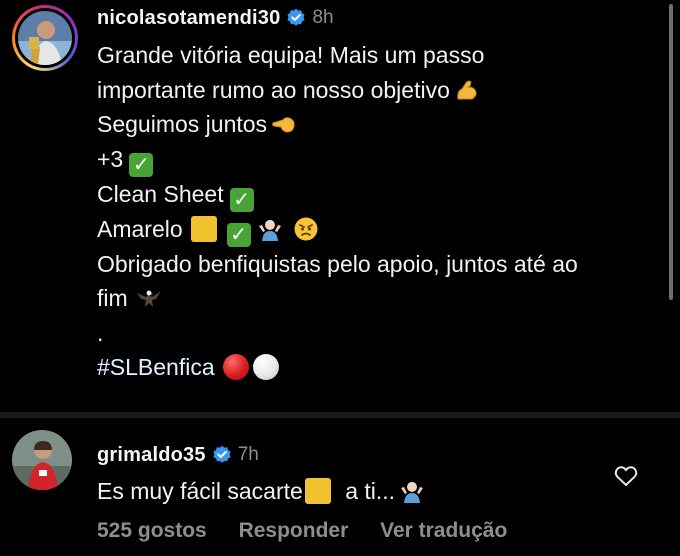  What do you see at coordinates (380, 124) in the screenshot?
I see `caption-line: Seguimos juntos` at bounding box center [380, 124].